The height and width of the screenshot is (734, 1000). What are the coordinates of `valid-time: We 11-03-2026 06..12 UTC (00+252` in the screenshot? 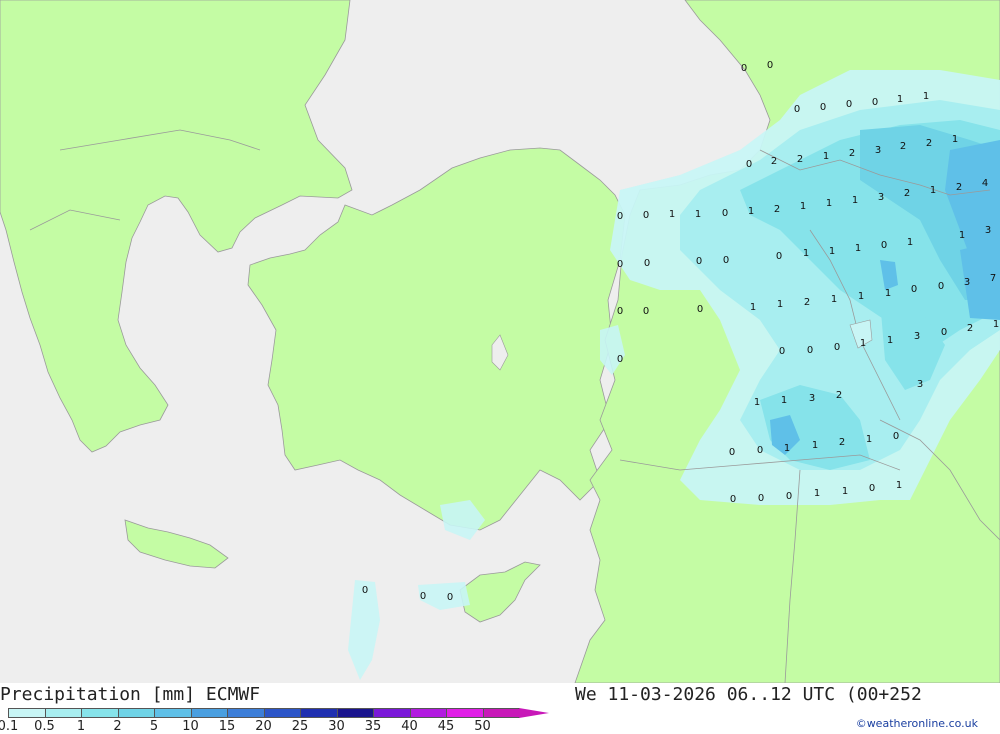 It's located at (748, 694).